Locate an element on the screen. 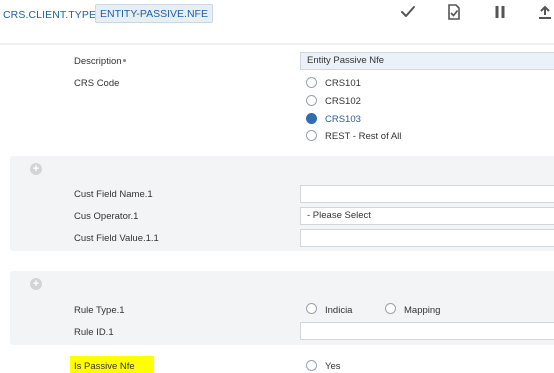  crs-code-option-label: CRS101 is located at coordinates (343, 83).